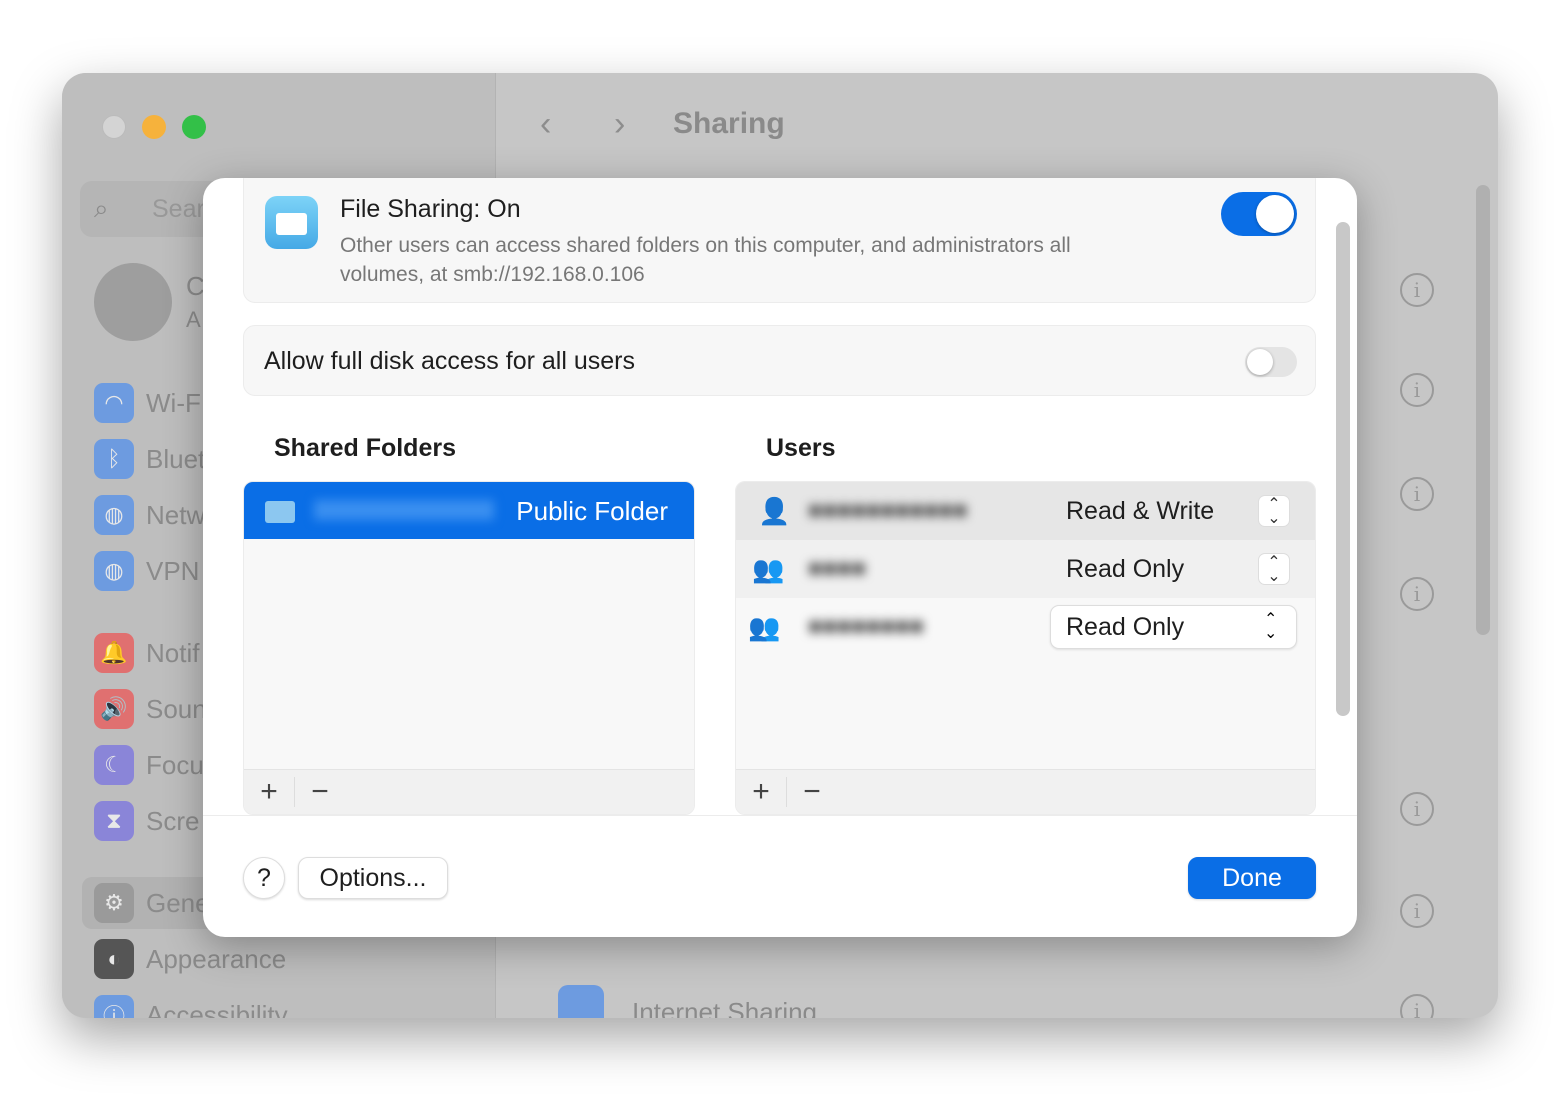 Image resolution: width=1560 pixels, height=1098 pixels. What do you see at coordinates (837, 568) in the screenshot?
I see `redacted-user: ■■■■` at bounding box center [837, 568].